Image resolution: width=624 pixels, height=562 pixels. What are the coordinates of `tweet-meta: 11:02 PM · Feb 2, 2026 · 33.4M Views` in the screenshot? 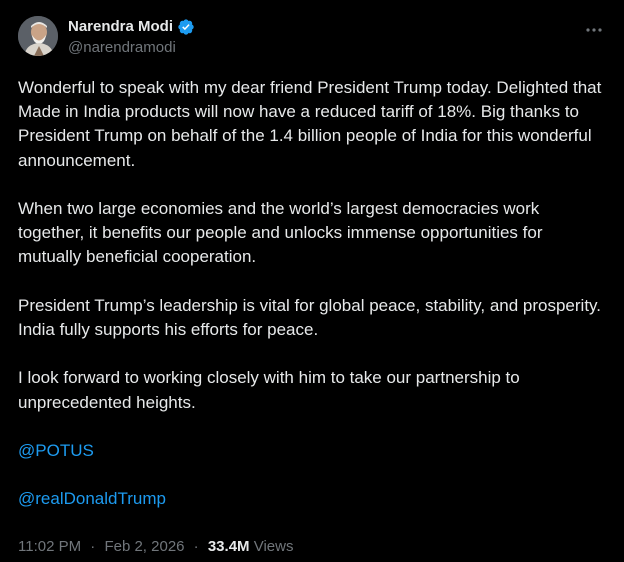 It's located at (155, 547).